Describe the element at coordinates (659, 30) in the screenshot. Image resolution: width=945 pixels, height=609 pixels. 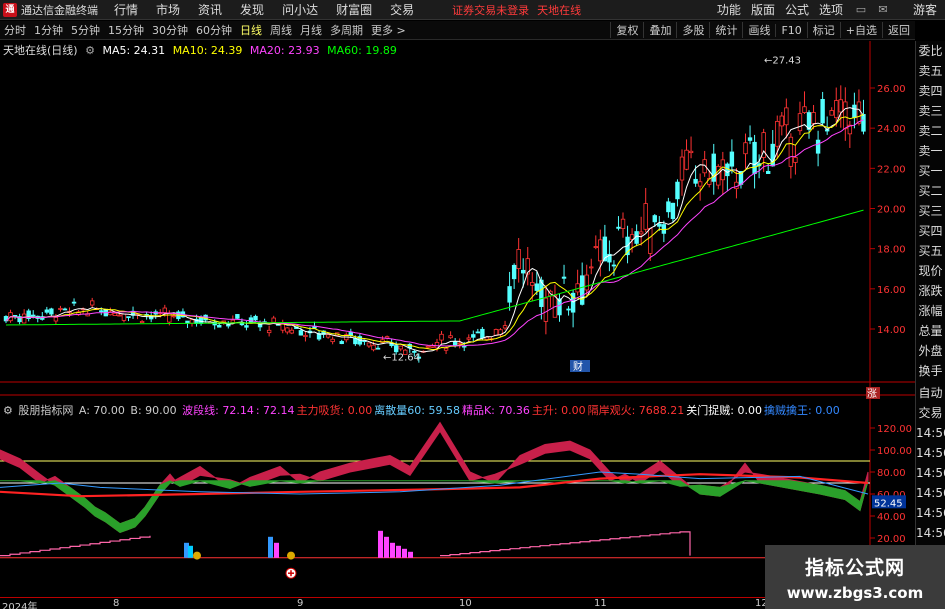
I see `tool-diejia: 叠加` at that location.